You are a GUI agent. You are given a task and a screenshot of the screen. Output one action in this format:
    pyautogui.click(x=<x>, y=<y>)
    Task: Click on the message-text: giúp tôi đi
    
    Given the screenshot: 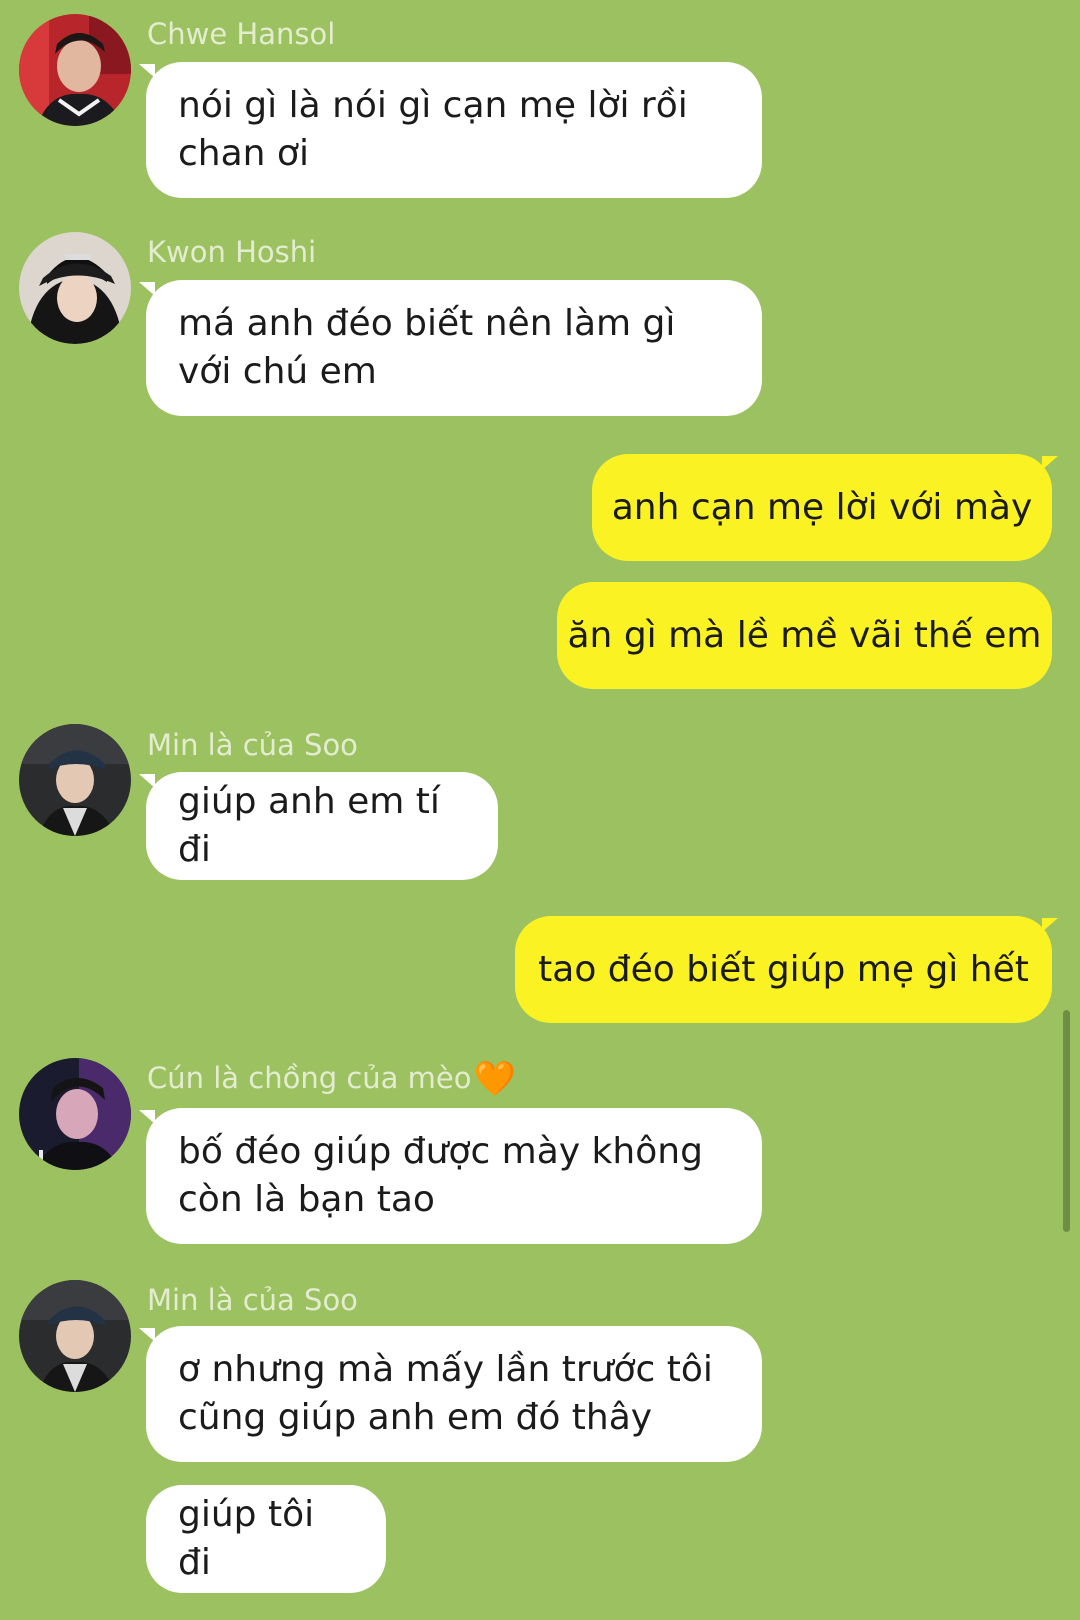 What is the action you would take?
    pyautogui.click(x=246, y=1538)
    